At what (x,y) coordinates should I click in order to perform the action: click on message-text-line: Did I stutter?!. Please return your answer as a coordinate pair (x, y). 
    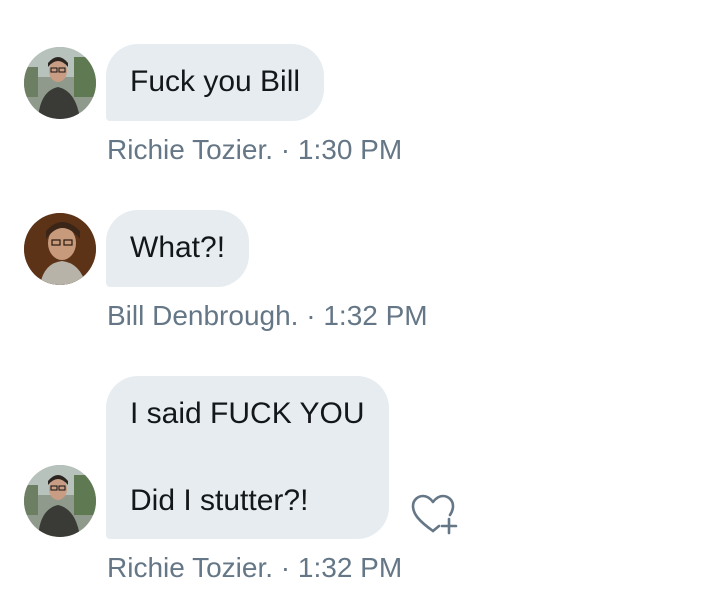
    Looking at the image, I should click on (219, 500).